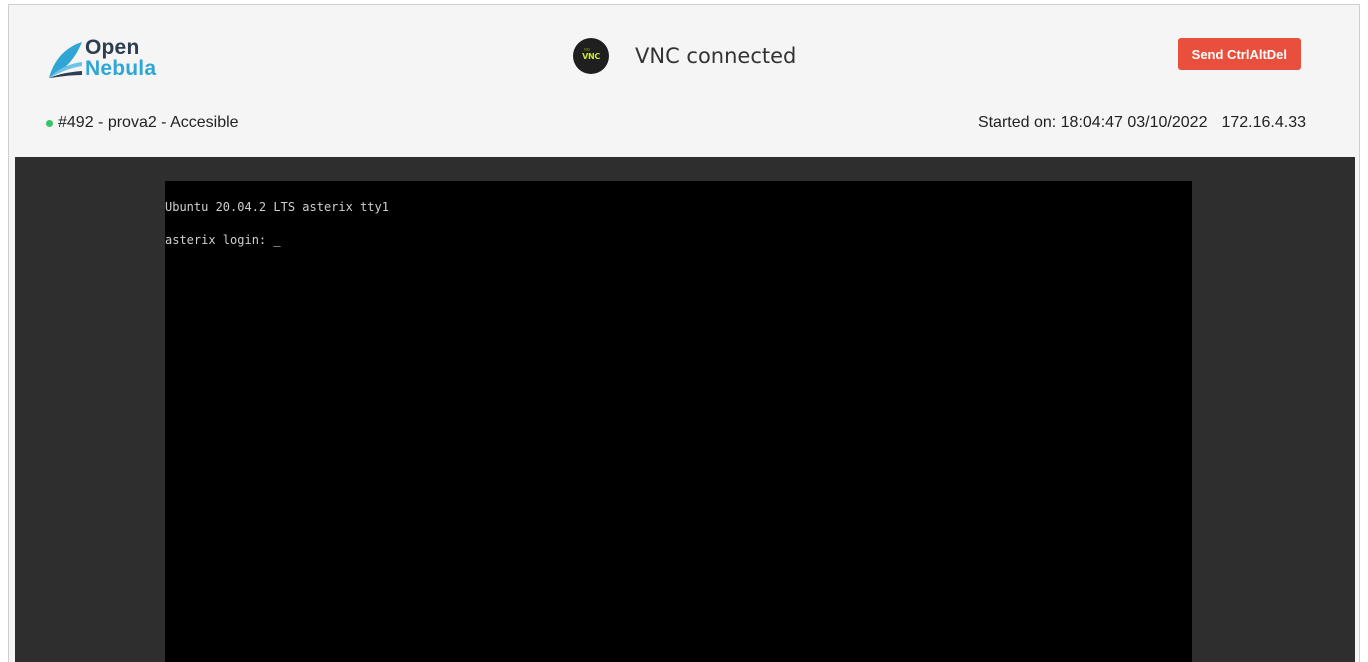 The image size is (1368, 662). I want to click on vm-ip: 172.16.4.33, so click(1263, 122).